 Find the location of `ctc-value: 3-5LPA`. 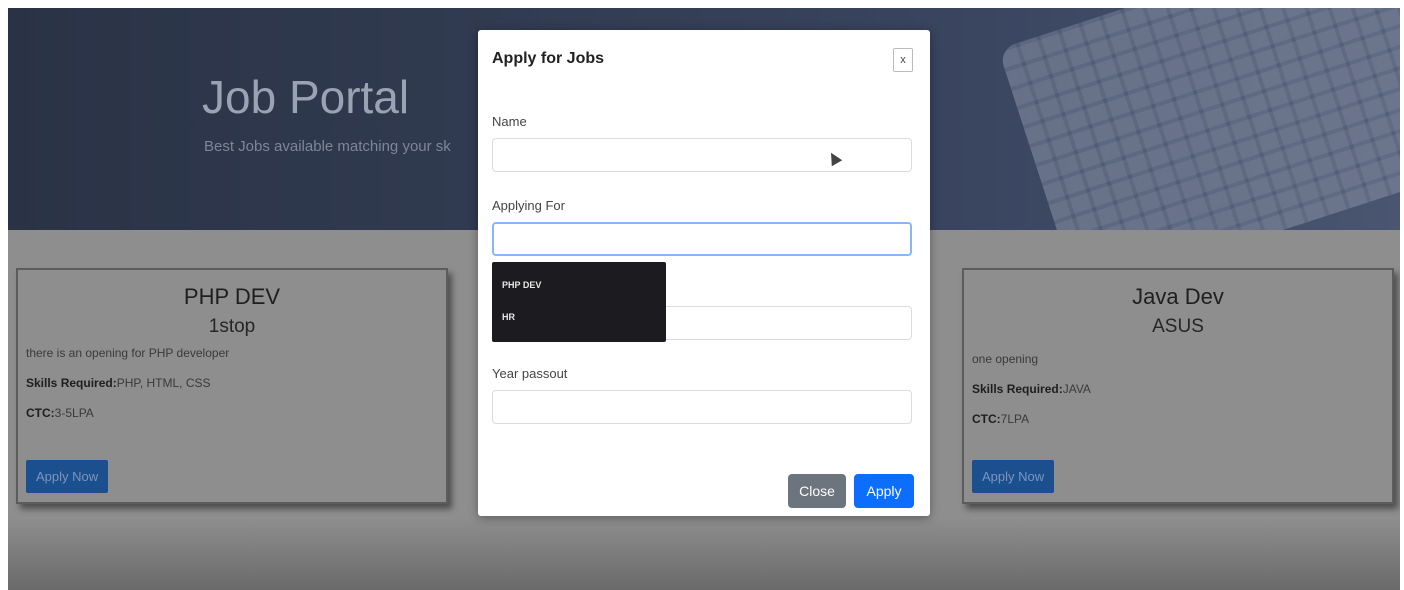

ctc-value: 3-5LPA is located at coordinates (74, 413).